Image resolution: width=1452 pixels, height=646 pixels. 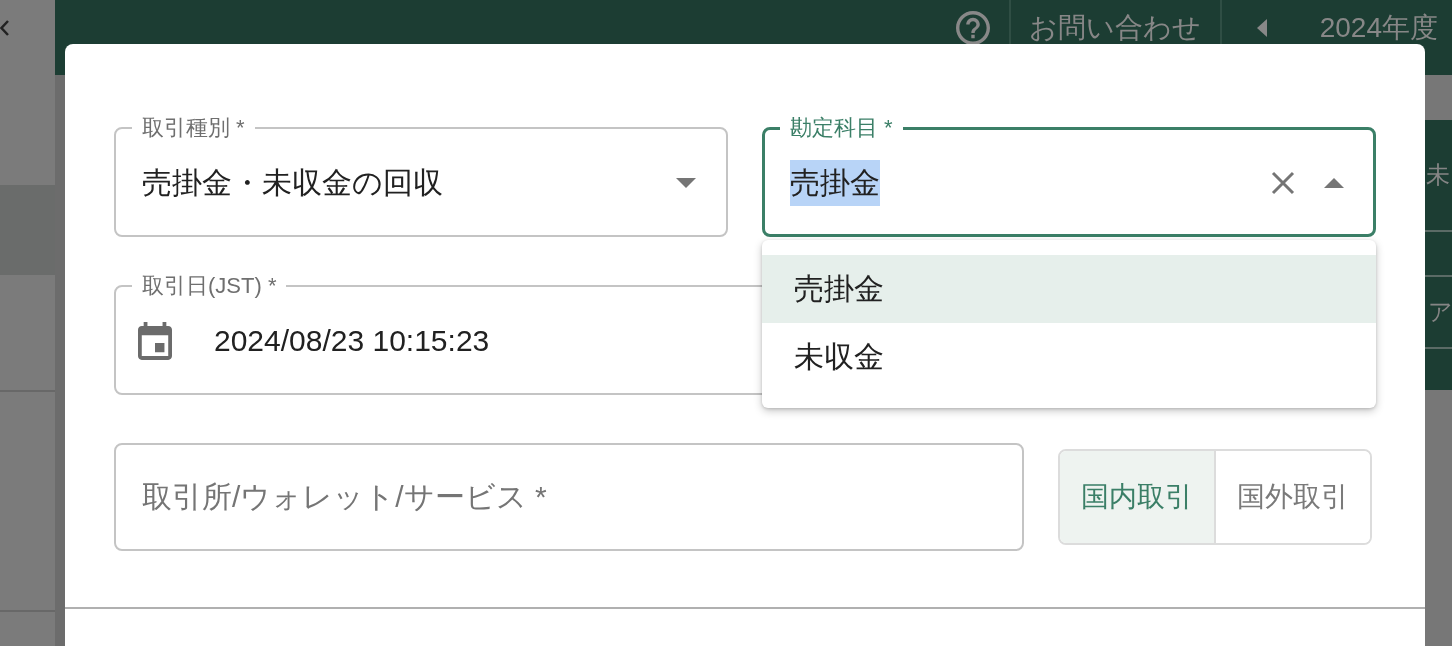 I want to click on select-field: 取引種別 * 売掛金・未収金の回収, so click(x=421, y=176).